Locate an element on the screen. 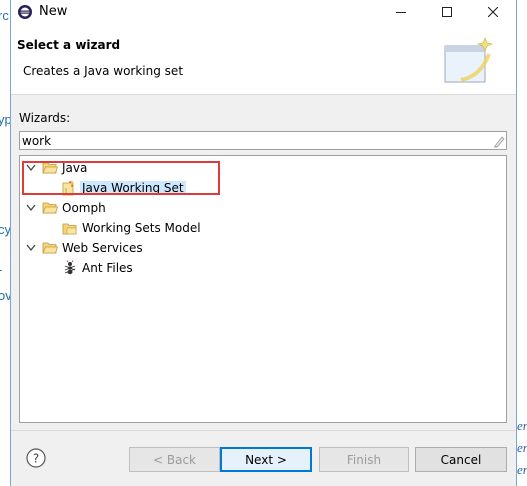 This screenshot has height=486, width=527. background-text: rc is located at coordinates (4, 15).